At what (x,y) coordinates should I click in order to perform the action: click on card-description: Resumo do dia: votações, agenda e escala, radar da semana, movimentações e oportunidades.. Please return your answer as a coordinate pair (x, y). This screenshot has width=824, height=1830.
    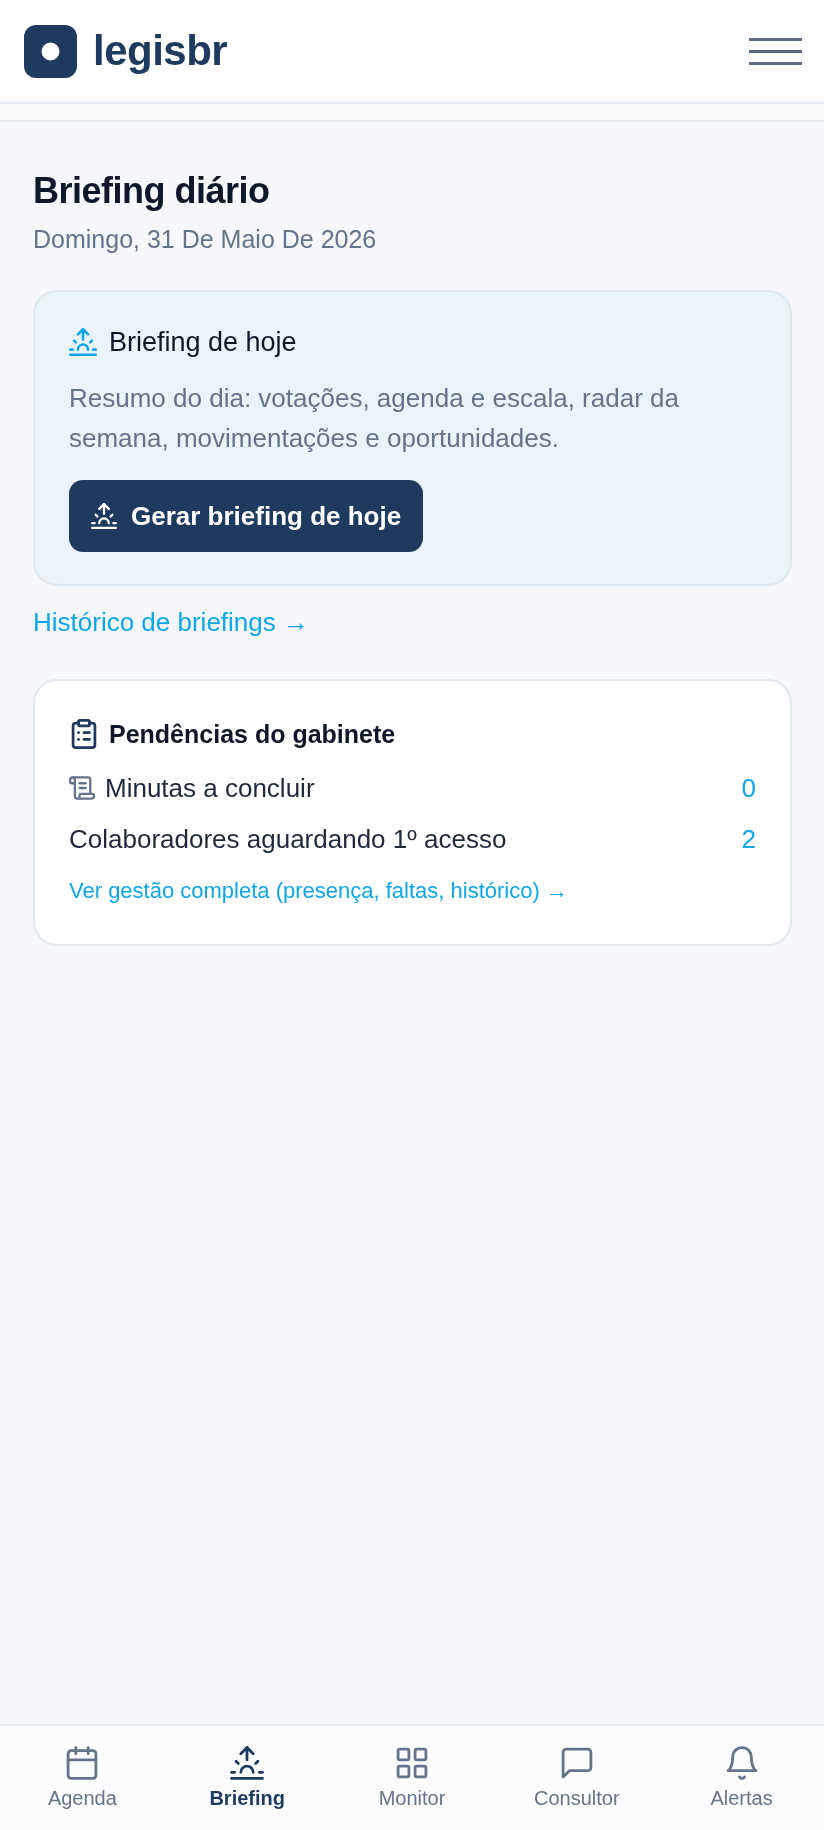
    Looking at the image, I should click on (374, 418).